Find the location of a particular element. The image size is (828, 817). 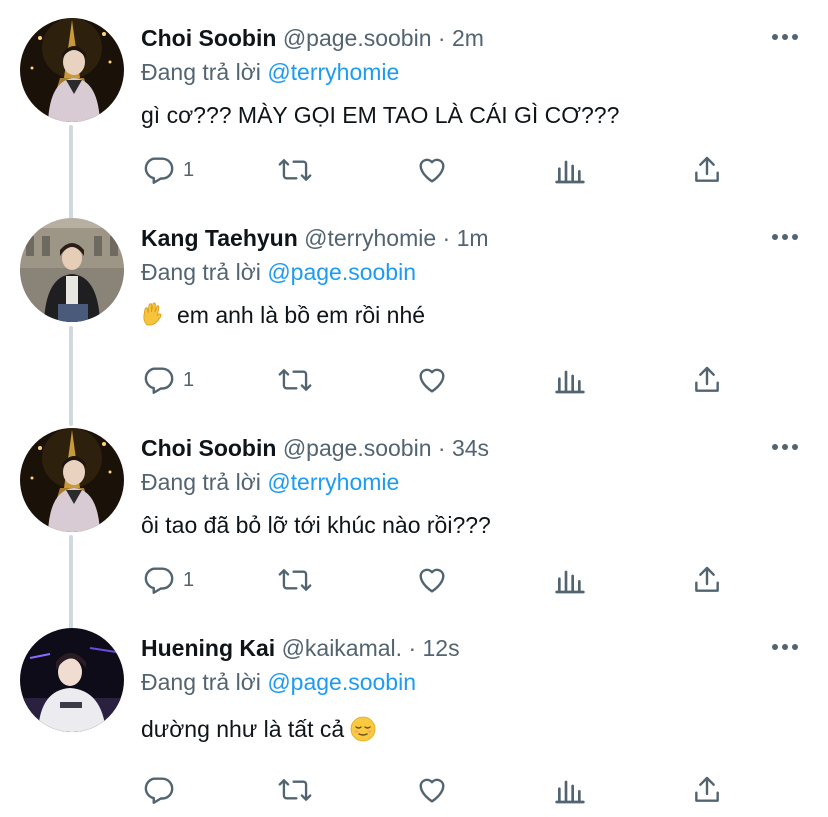

tweet-header: Choi Soobin @page.soobin · 34s is located at coordinates (315, 448).